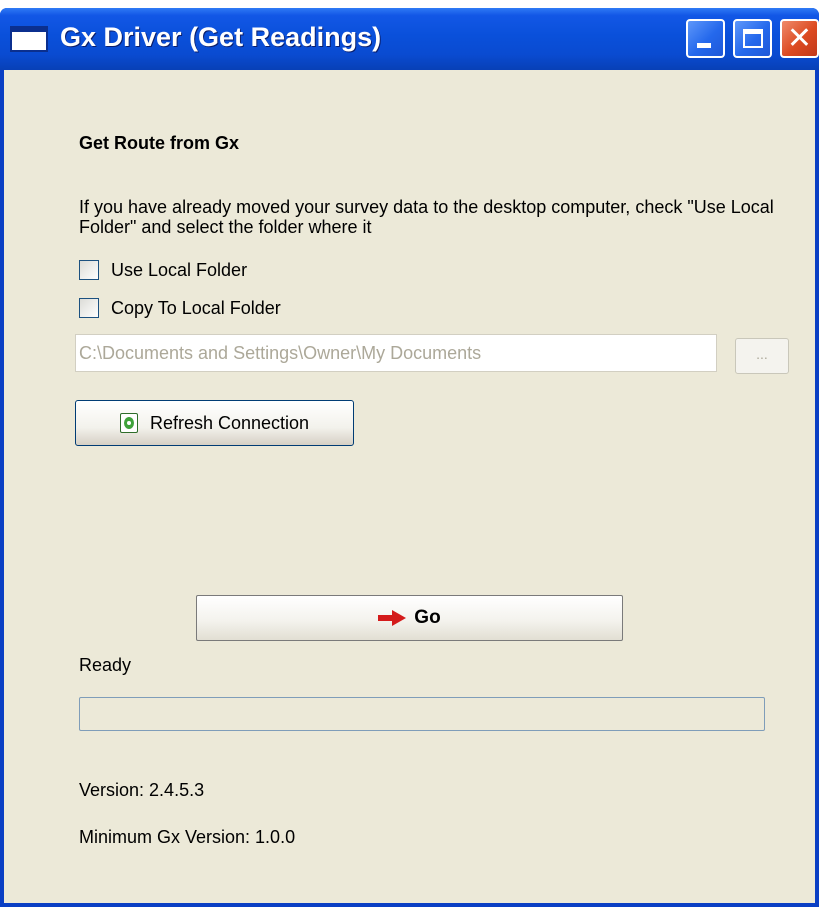 The height and width of the screenshot is (907, 819). Describe the element at coordinates (89, 308) in the screenshot. I see `copy-to-local-folder-checkbox` at that location.